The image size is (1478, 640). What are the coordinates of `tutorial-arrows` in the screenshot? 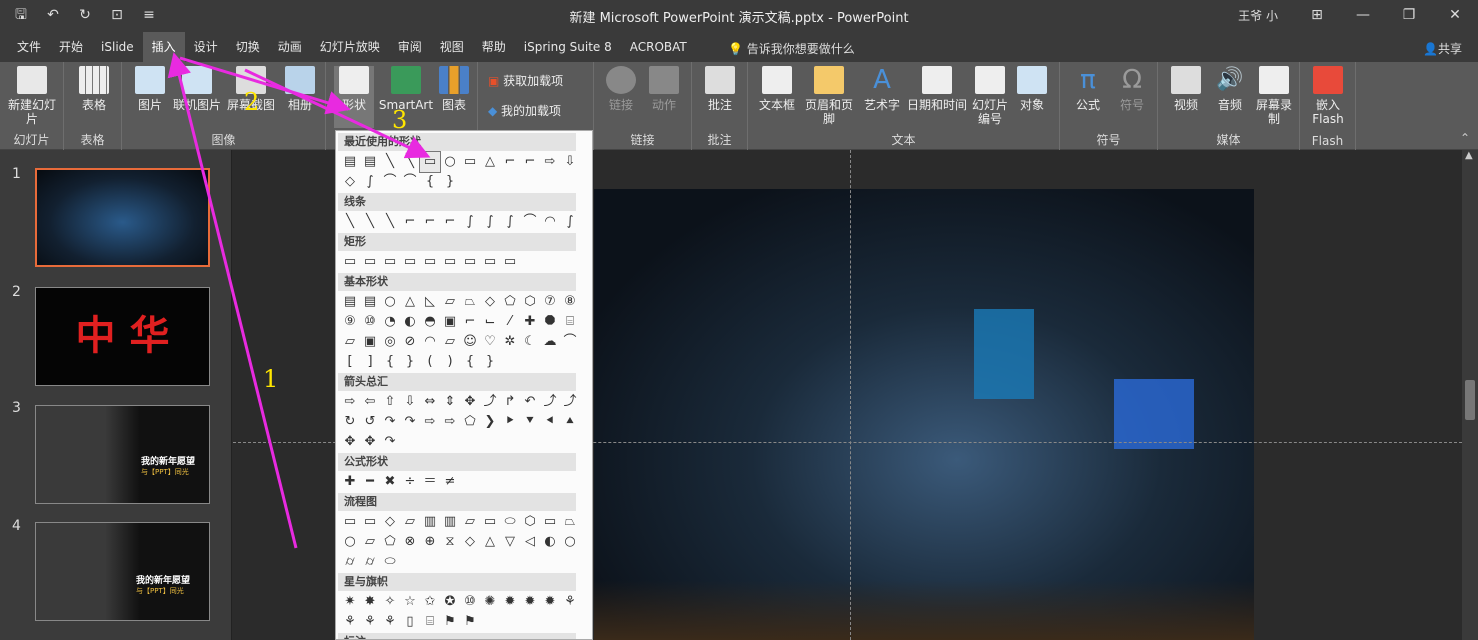 It's located at (299, 300).